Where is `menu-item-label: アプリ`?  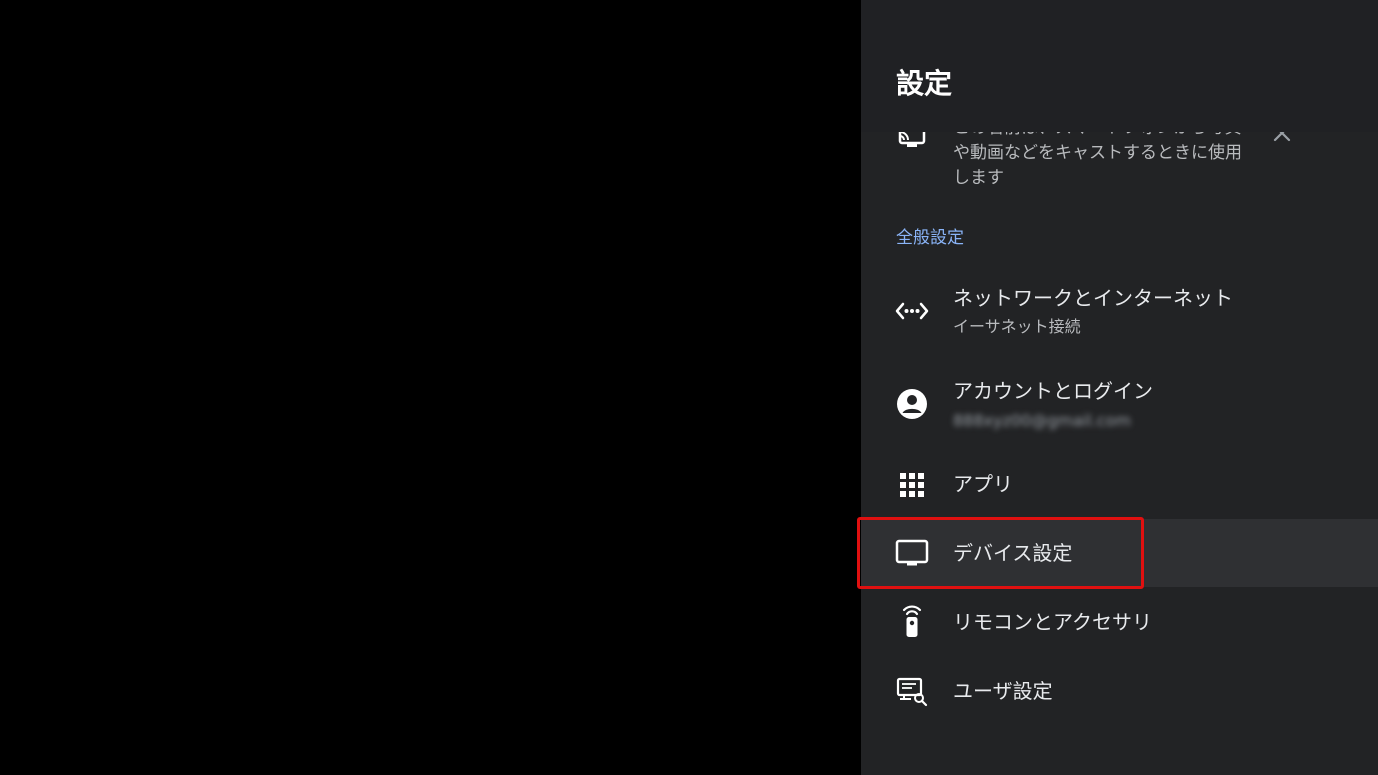 menu-item-label: アプリ is located at coordinates (983, 484).